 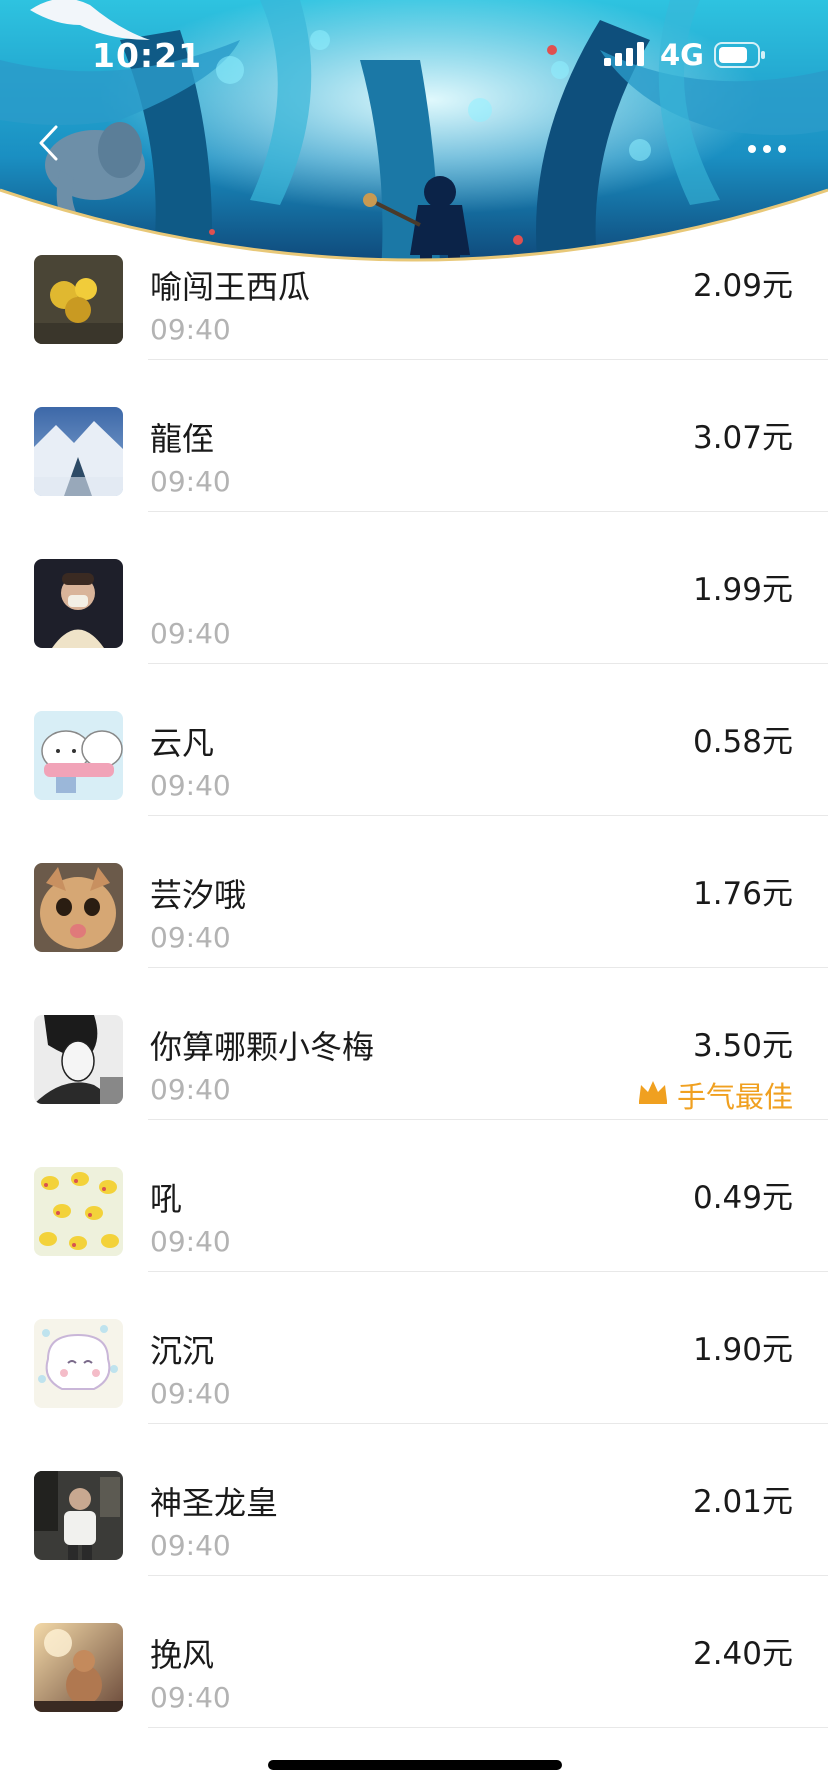 I want to click on amount: 1.76元, so click(x=742, y=894).